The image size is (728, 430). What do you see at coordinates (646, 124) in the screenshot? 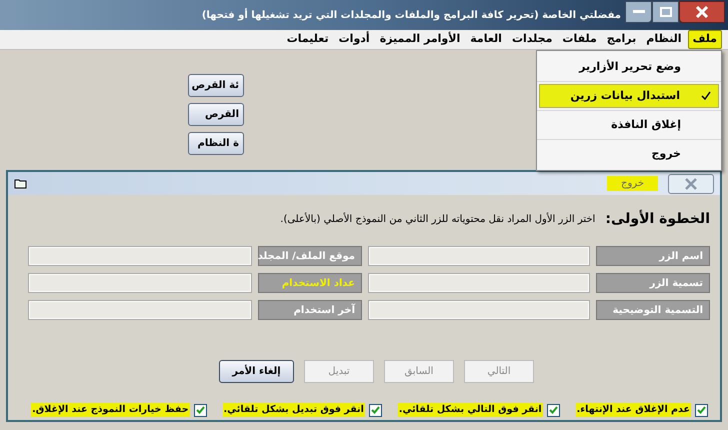
I see `menu-entry-label: إغلاق النافذة` at bounding box center [646, 124].